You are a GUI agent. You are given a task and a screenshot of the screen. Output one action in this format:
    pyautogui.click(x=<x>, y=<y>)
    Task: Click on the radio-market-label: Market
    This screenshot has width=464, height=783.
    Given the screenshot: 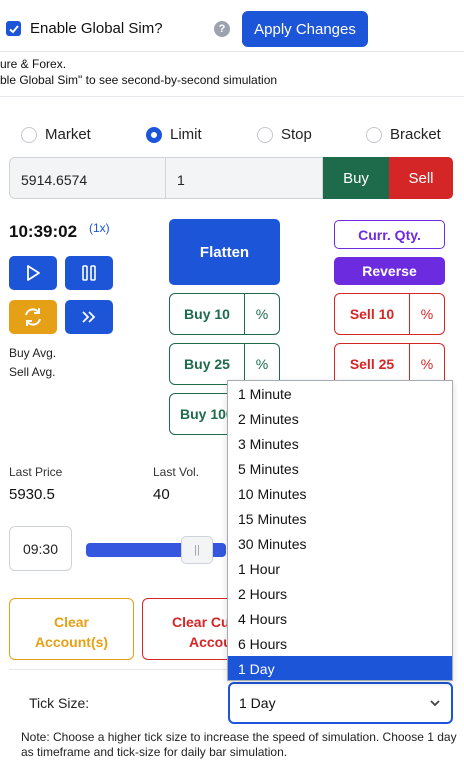 What is the action you would take?
    pyautogui.click(x=68, y=134)
    